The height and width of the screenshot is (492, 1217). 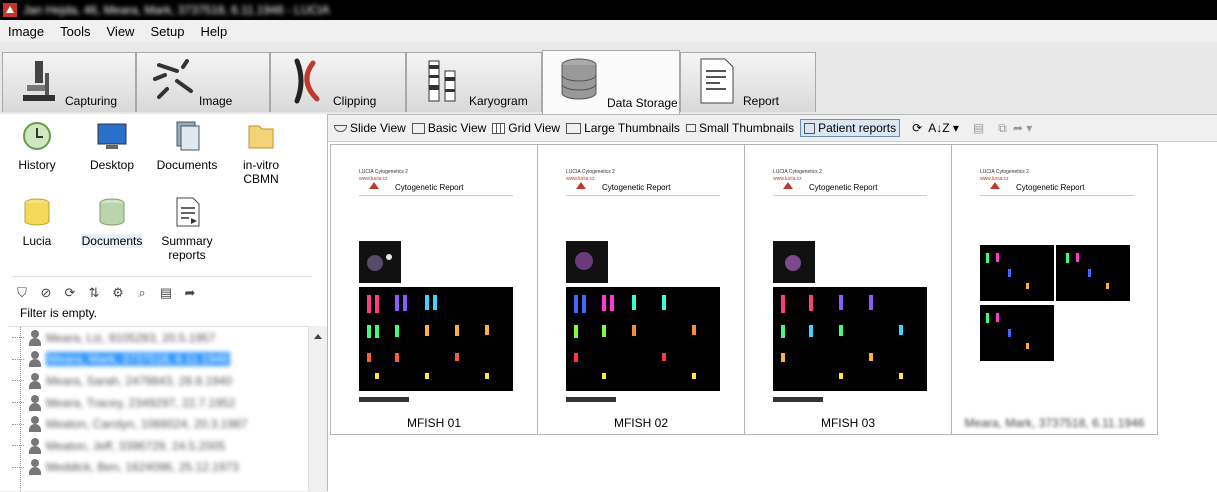 What do you see at coordinates (37, 241) in the screenshot?
I see `location-lucia-label: Lucia` at bounding box center [37, 241].